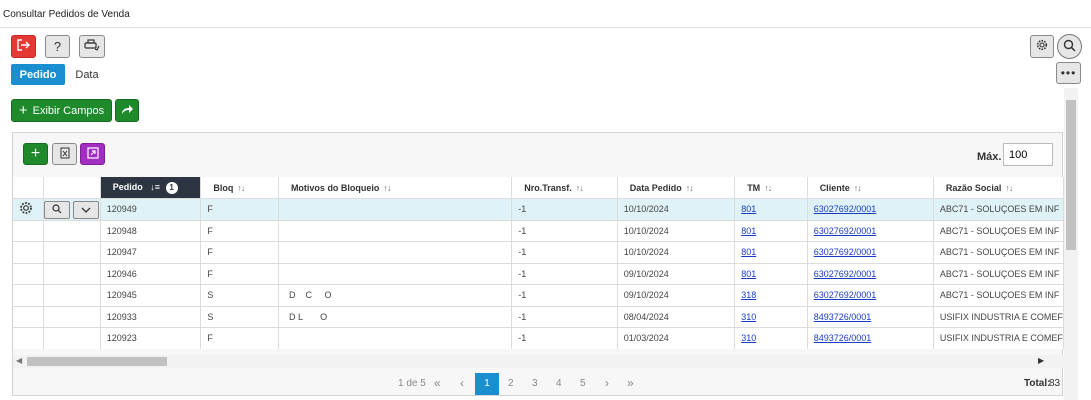 The image size is (1091, 400). Describe the element at coordinates (655, 187) in the screenshot. I see `column-label-data-pedido: Data Pedido` at that location.